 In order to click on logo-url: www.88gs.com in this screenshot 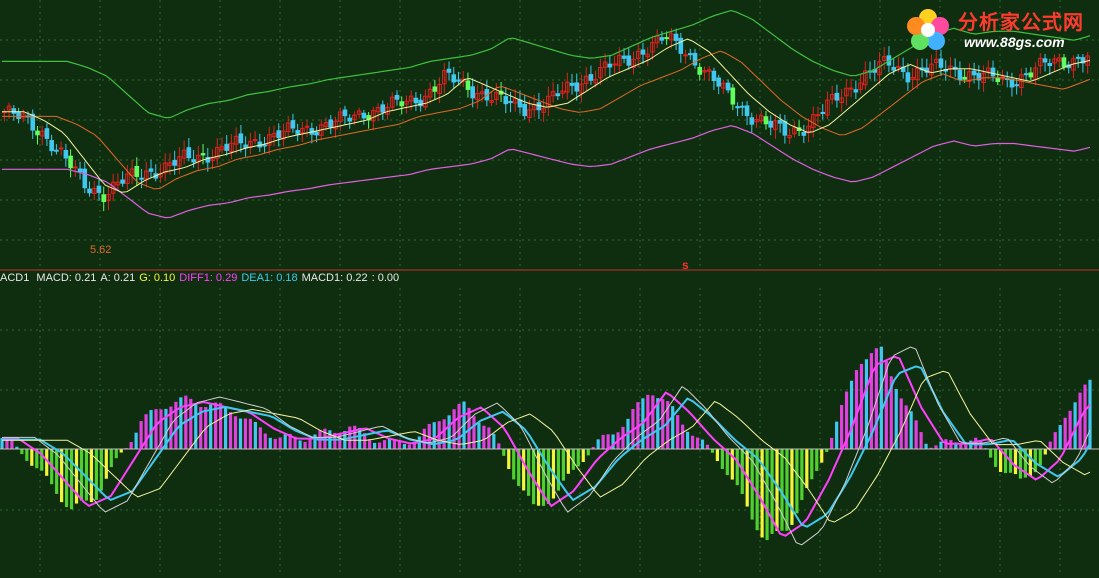, I will do `click(1014, 42)`.